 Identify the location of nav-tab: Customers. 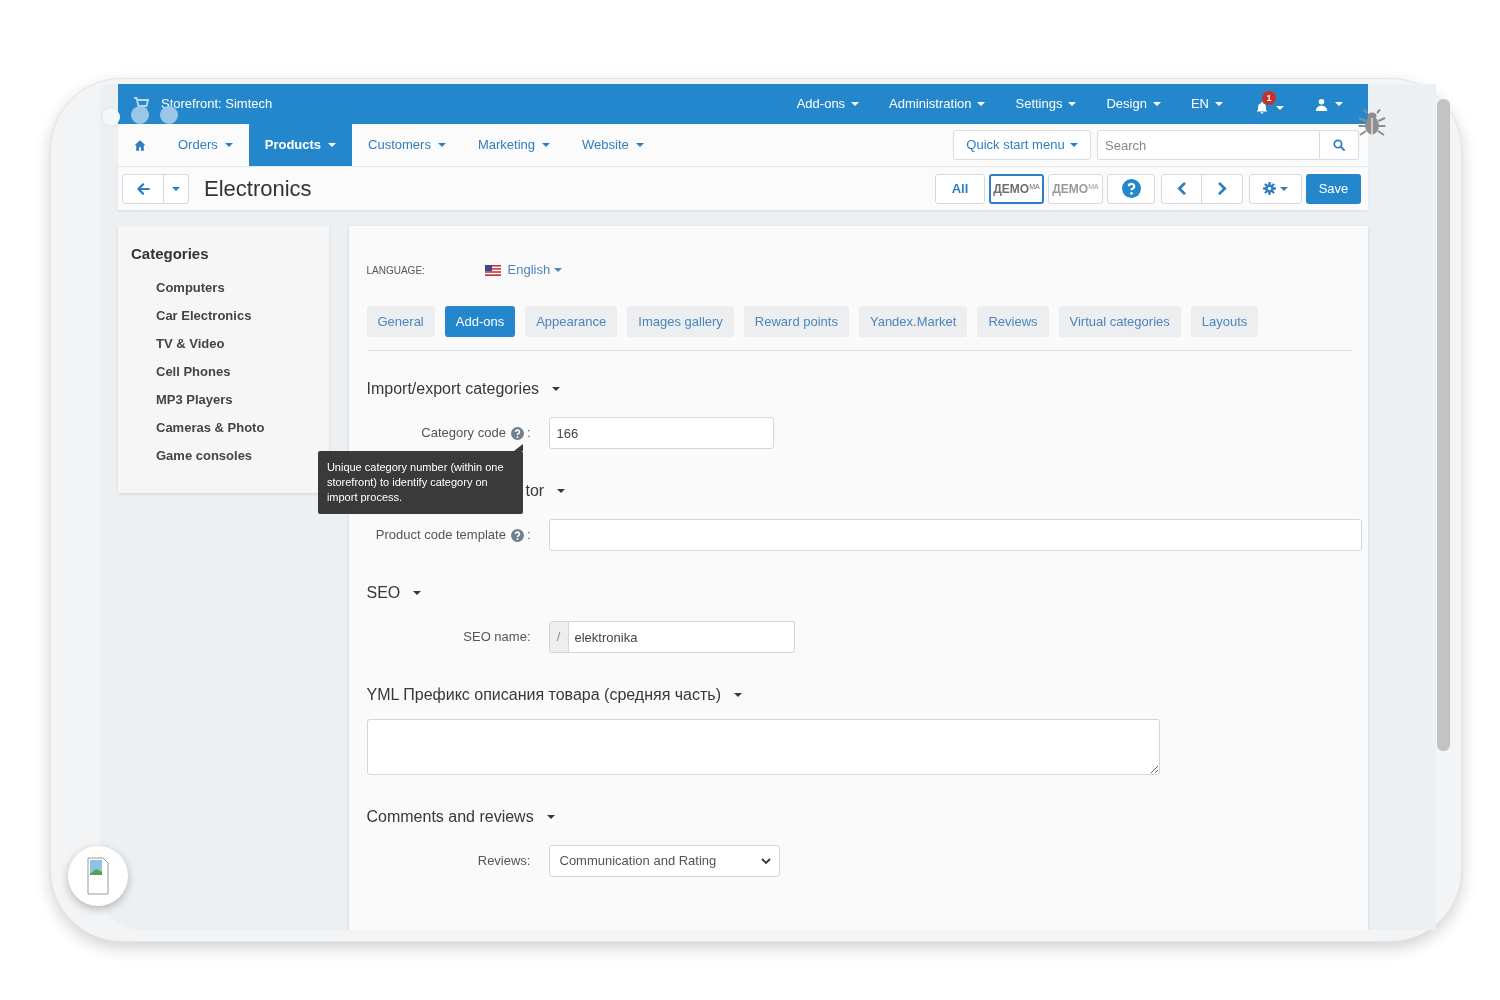
(407, 145).